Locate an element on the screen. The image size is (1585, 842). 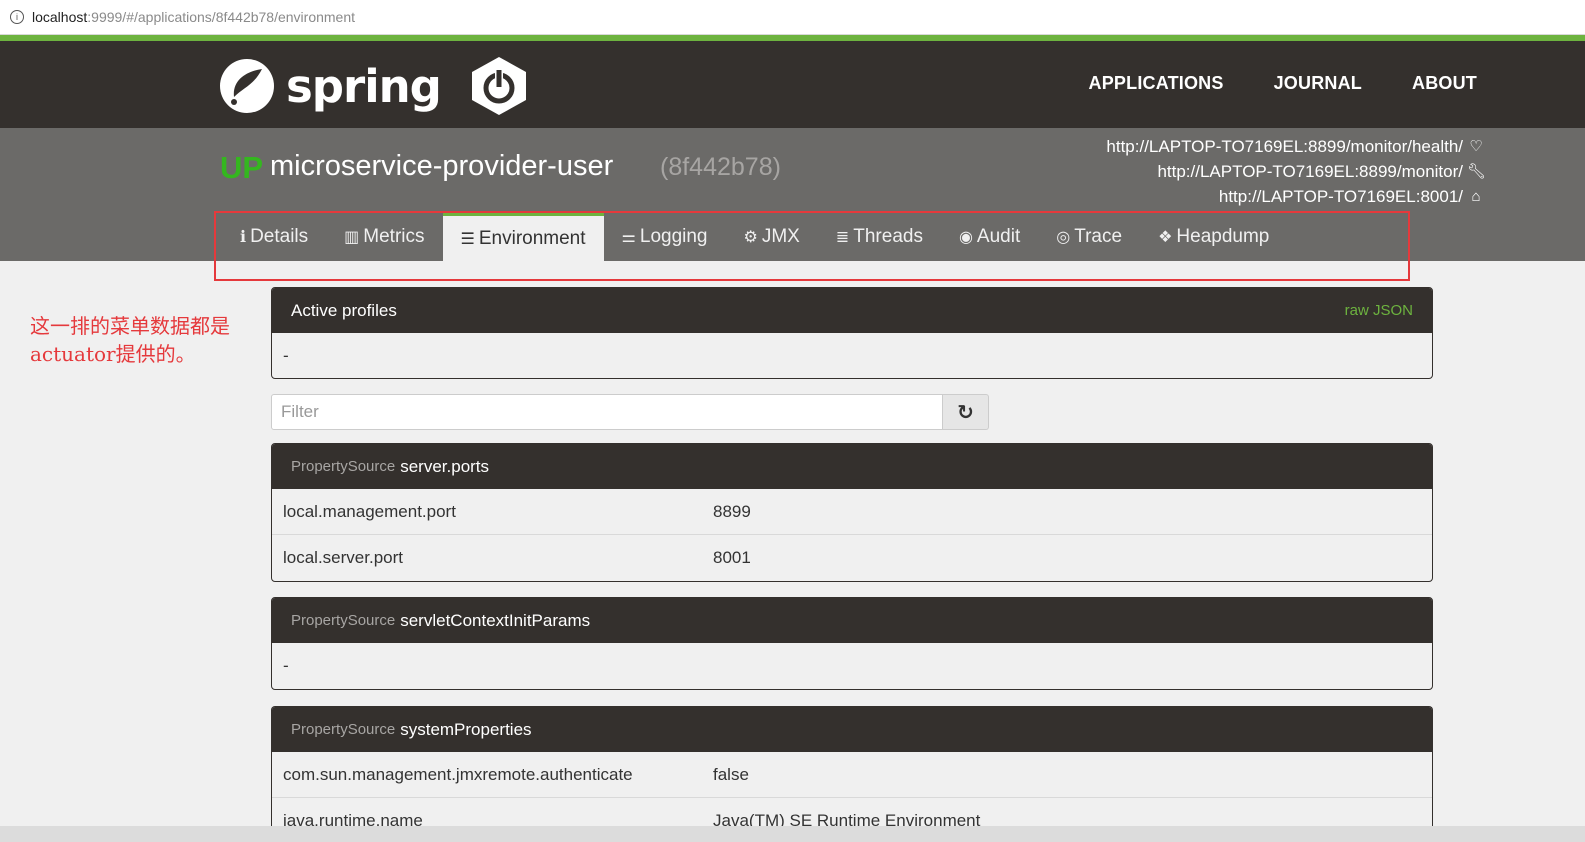
info-icon: i is located at coordinates (17, 17).